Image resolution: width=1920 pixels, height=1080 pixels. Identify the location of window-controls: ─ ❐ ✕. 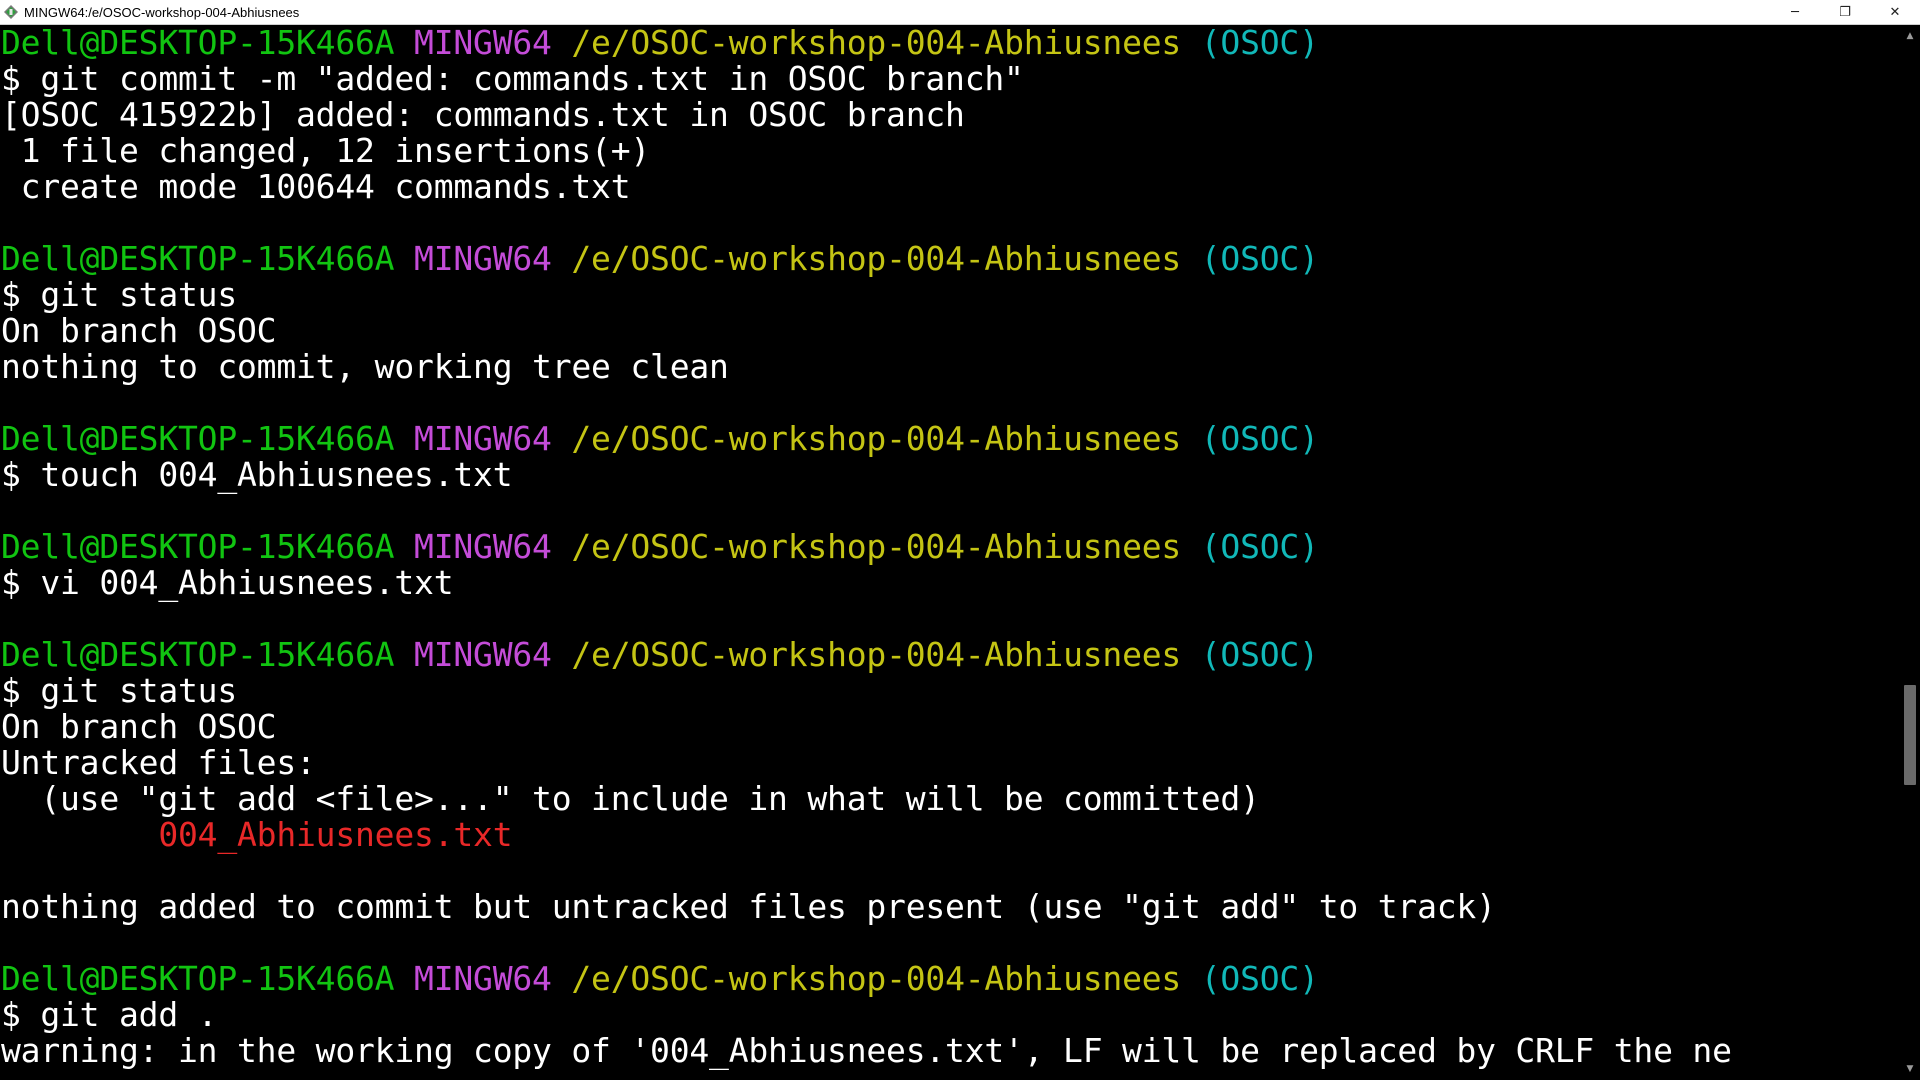
(1845, 12).